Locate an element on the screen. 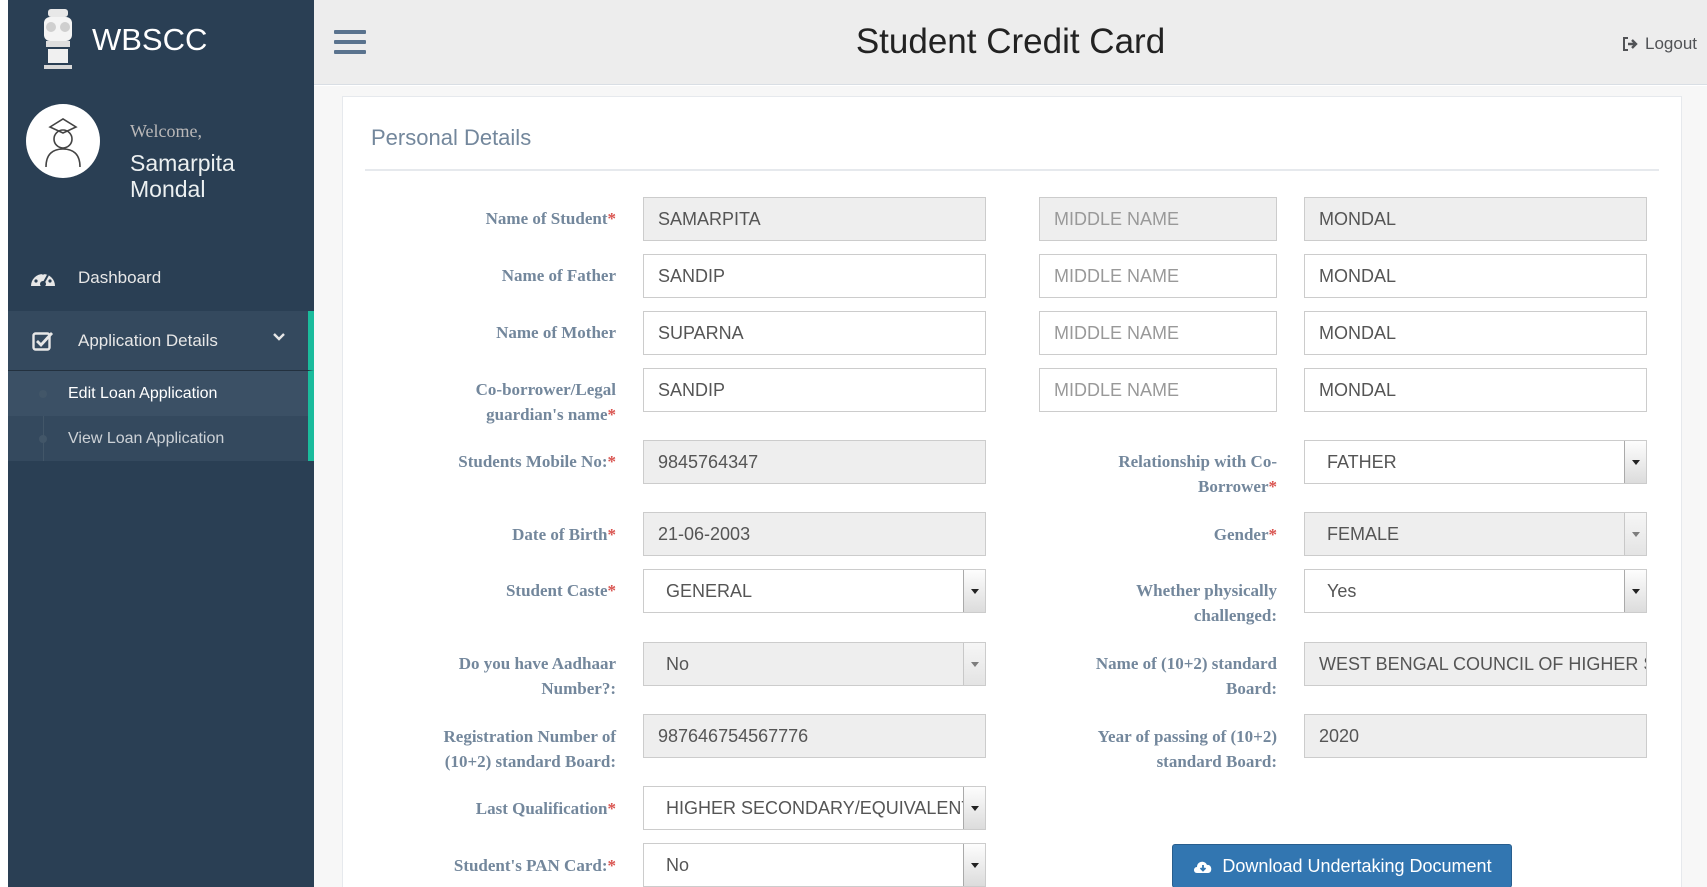 The width and height of the screenshot is (1707, 887). welcome-text: Welcome, is located at coordinates (166, 131).